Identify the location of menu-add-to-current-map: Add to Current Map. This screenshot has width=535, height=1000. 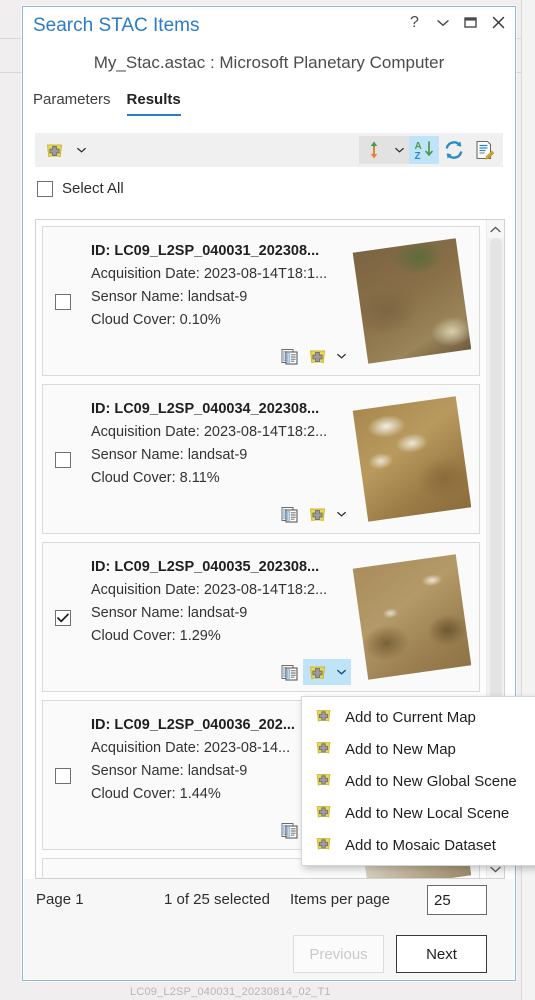
(418, 717).